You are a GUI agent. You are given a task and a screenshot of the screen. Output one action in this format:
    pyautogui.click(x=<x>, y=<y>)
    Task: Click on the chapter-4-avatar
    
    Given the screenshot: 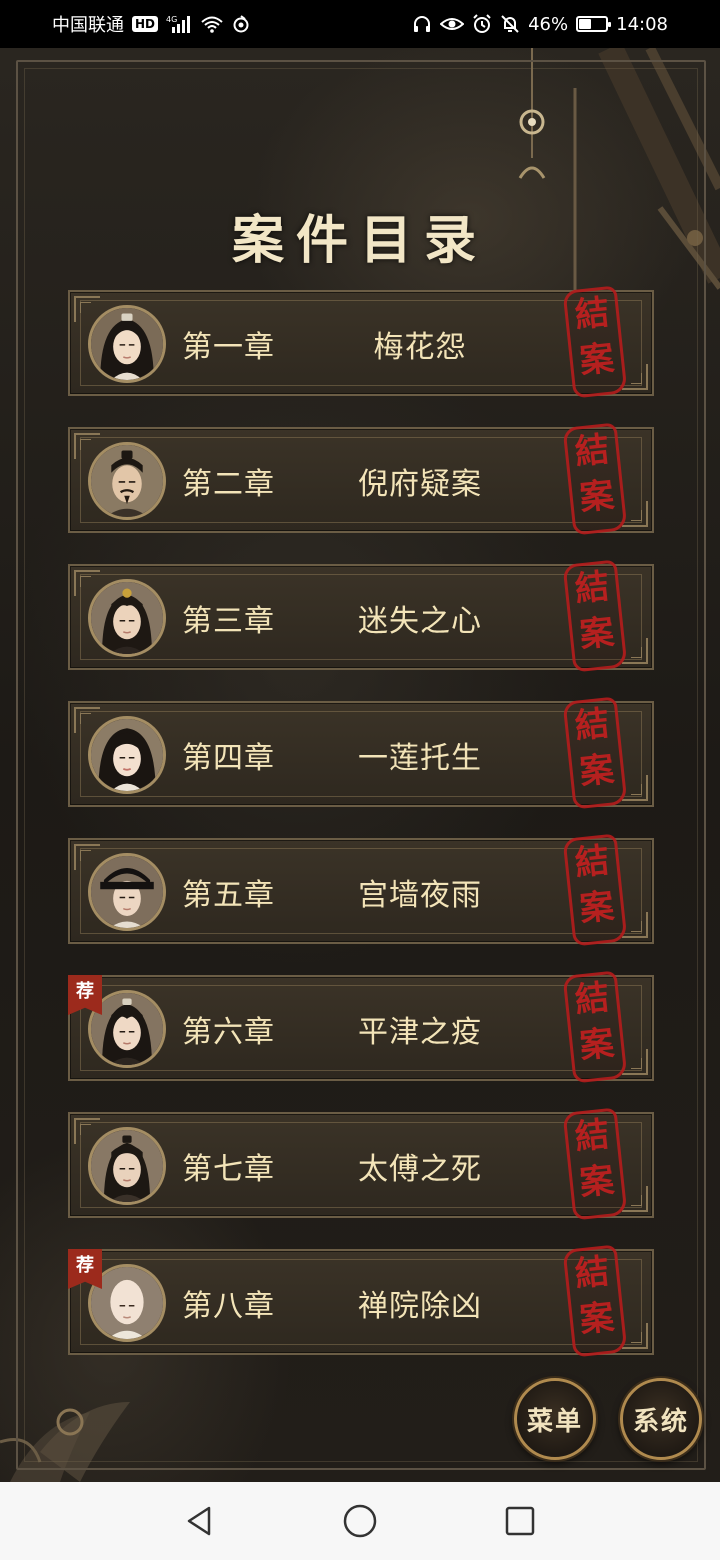 What is the action you would take?
    pyautogui.click(x=127, y=755)
    